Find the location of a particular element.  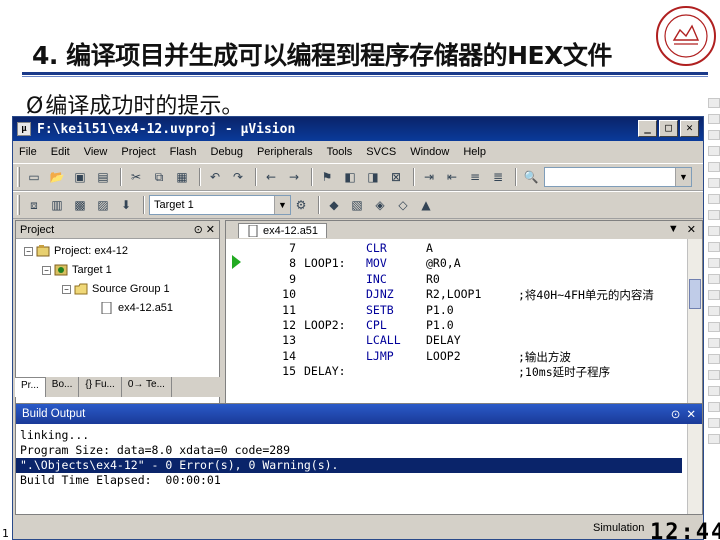

batch-build-icon: ▨ is located at coordinates (103, 205).